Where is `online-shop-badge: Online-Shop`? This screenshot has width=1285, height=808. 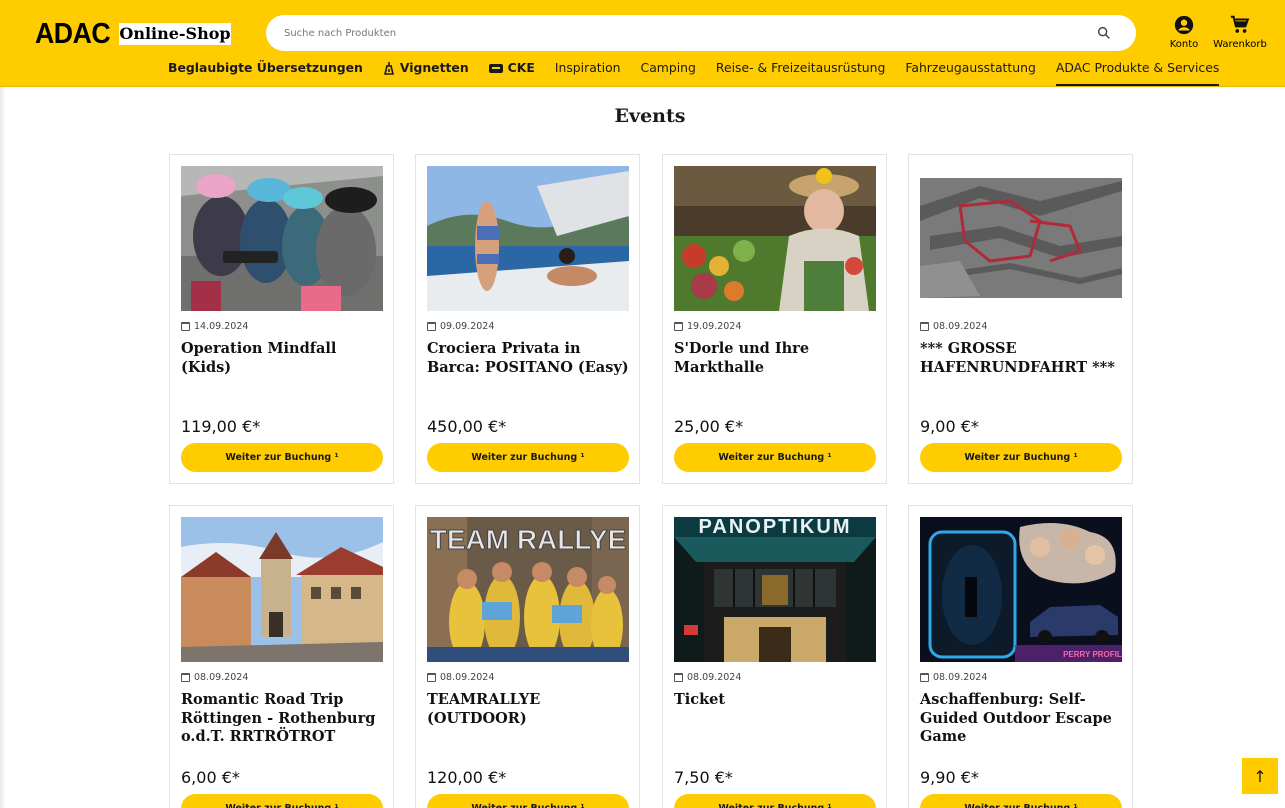
online-shop-badge: Online-Shop is located at coordinates (175, 34).